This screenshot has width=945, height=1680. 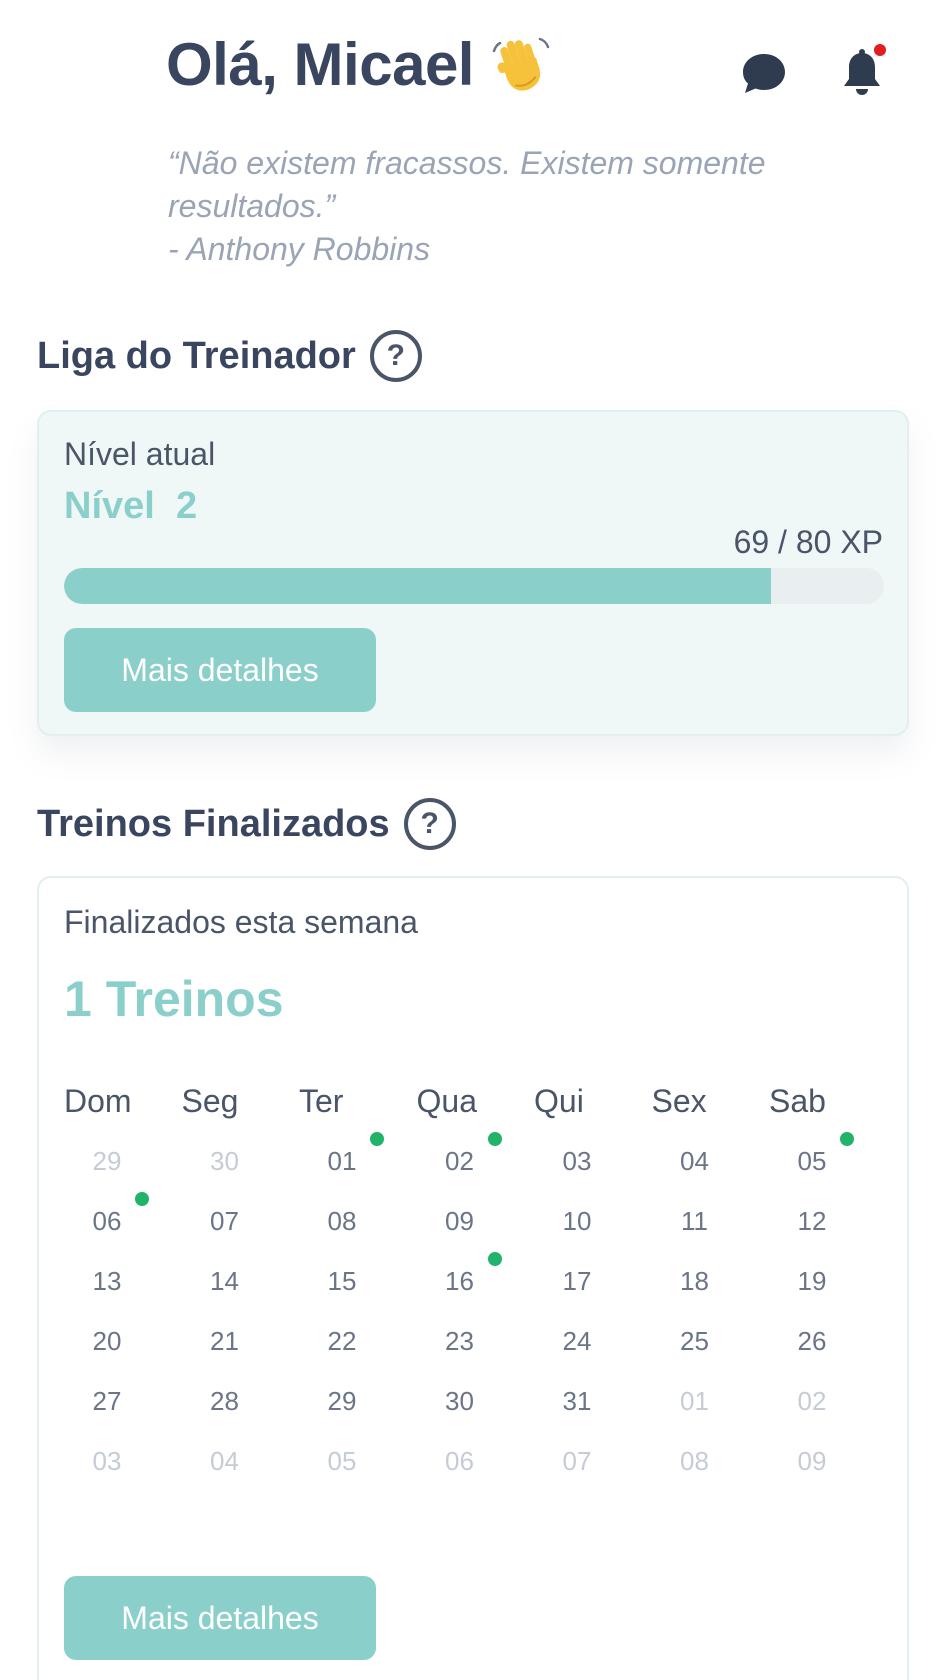 I want to click on current-level-value: Nível 2, so click(x=131, y=506).